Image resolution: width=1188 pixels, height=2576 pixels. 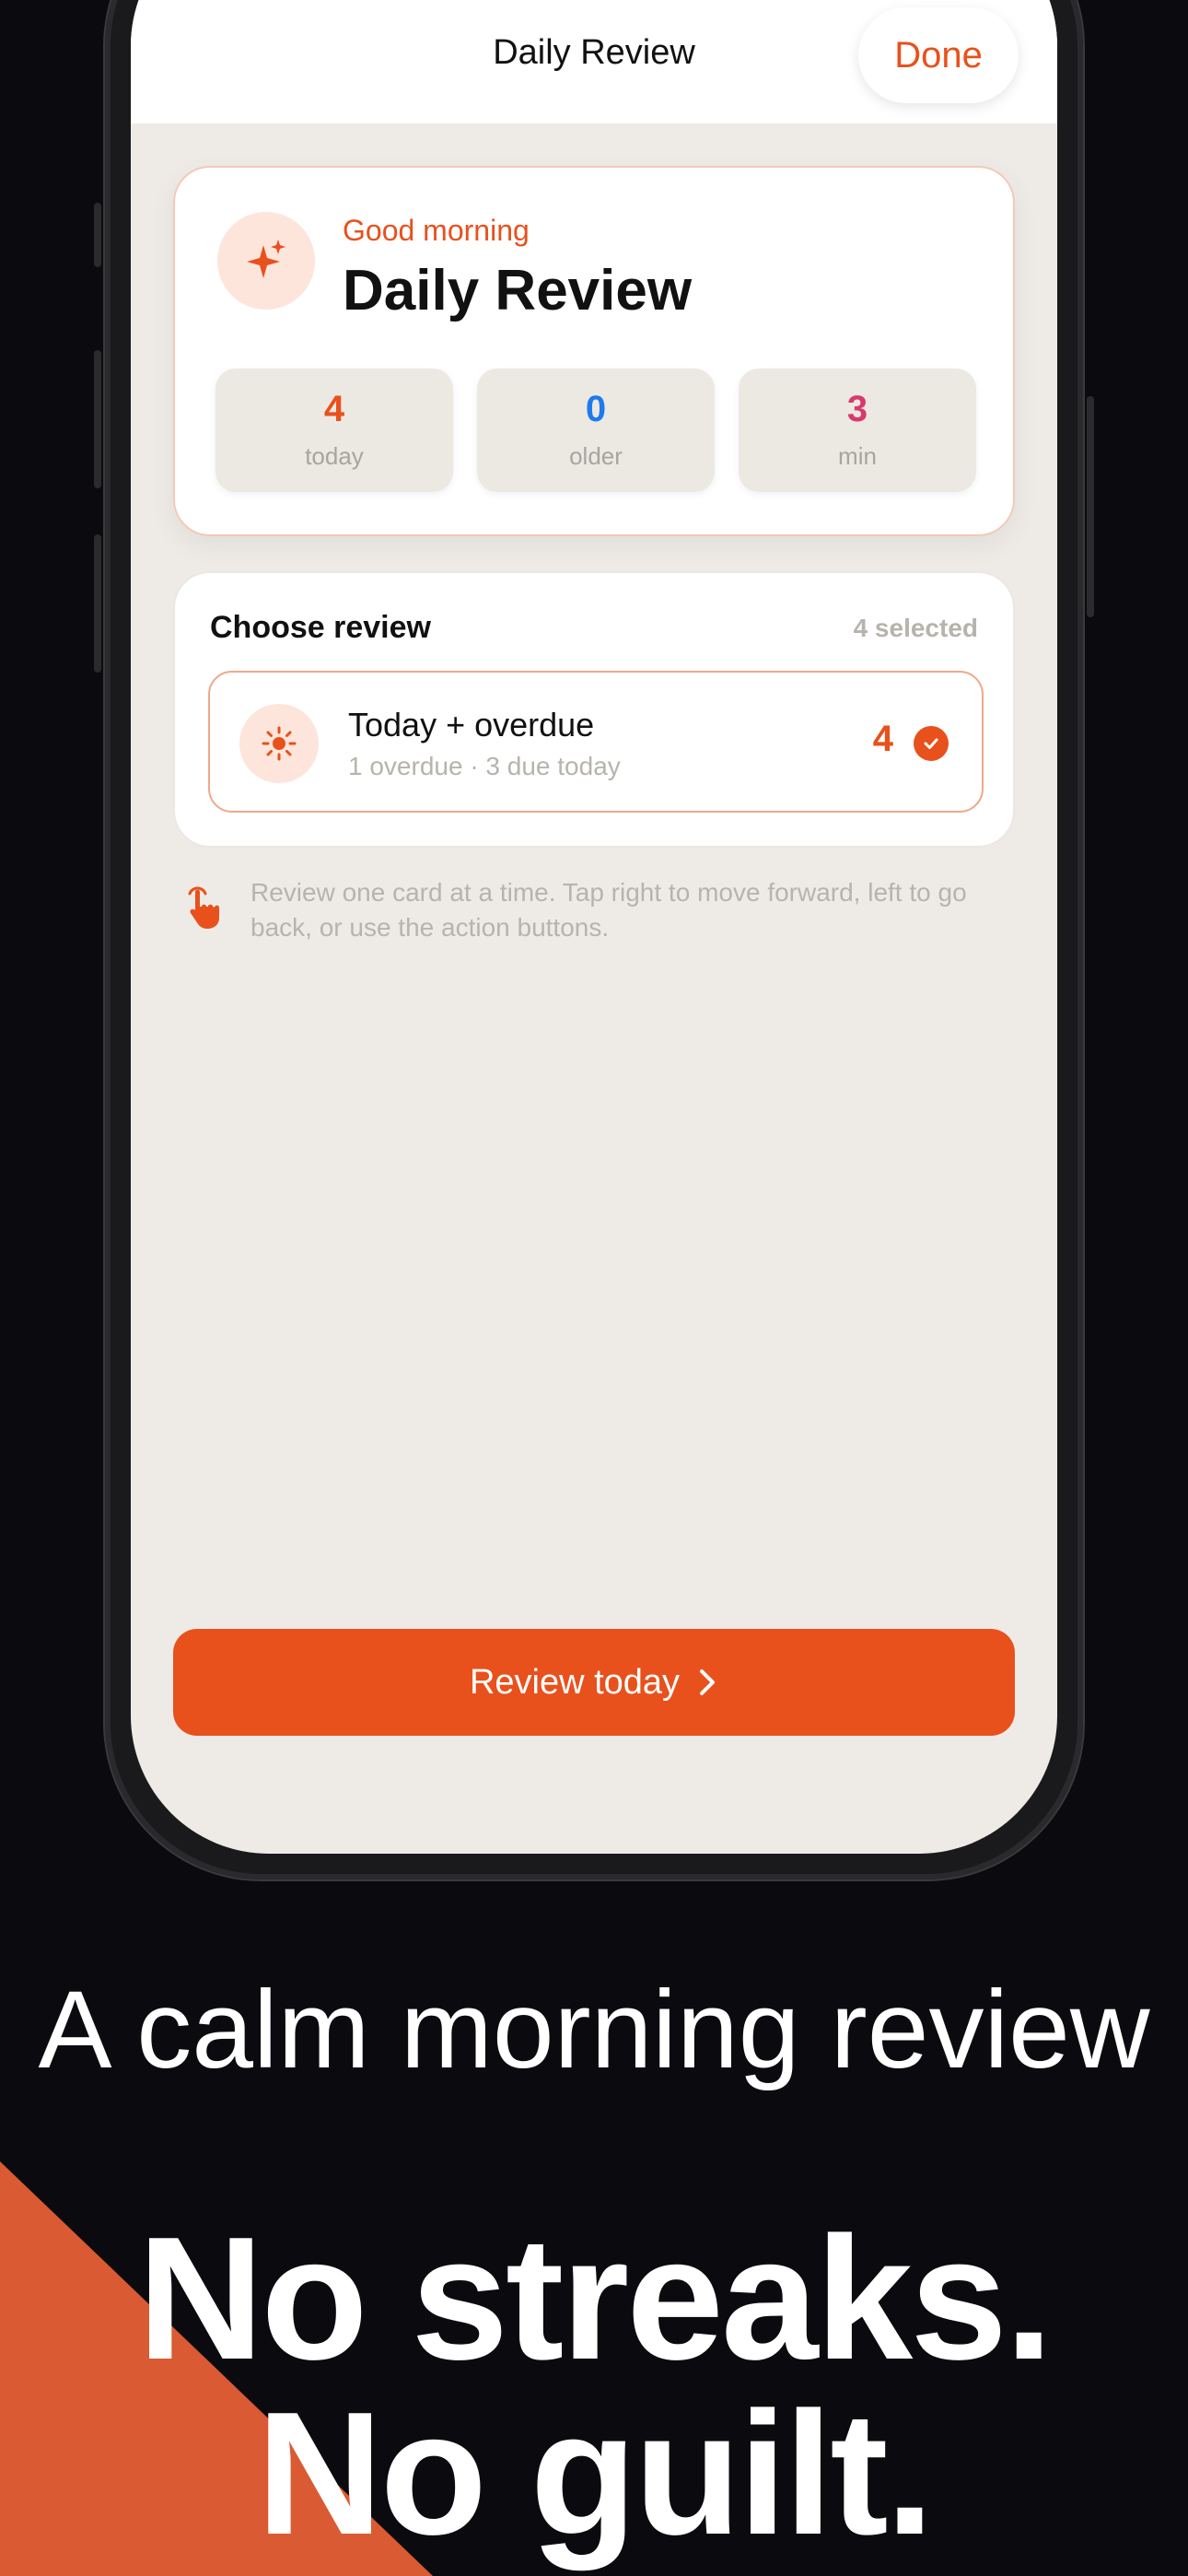 I want to click on stat-minutes: 3 min, so click(x=857, y=430).